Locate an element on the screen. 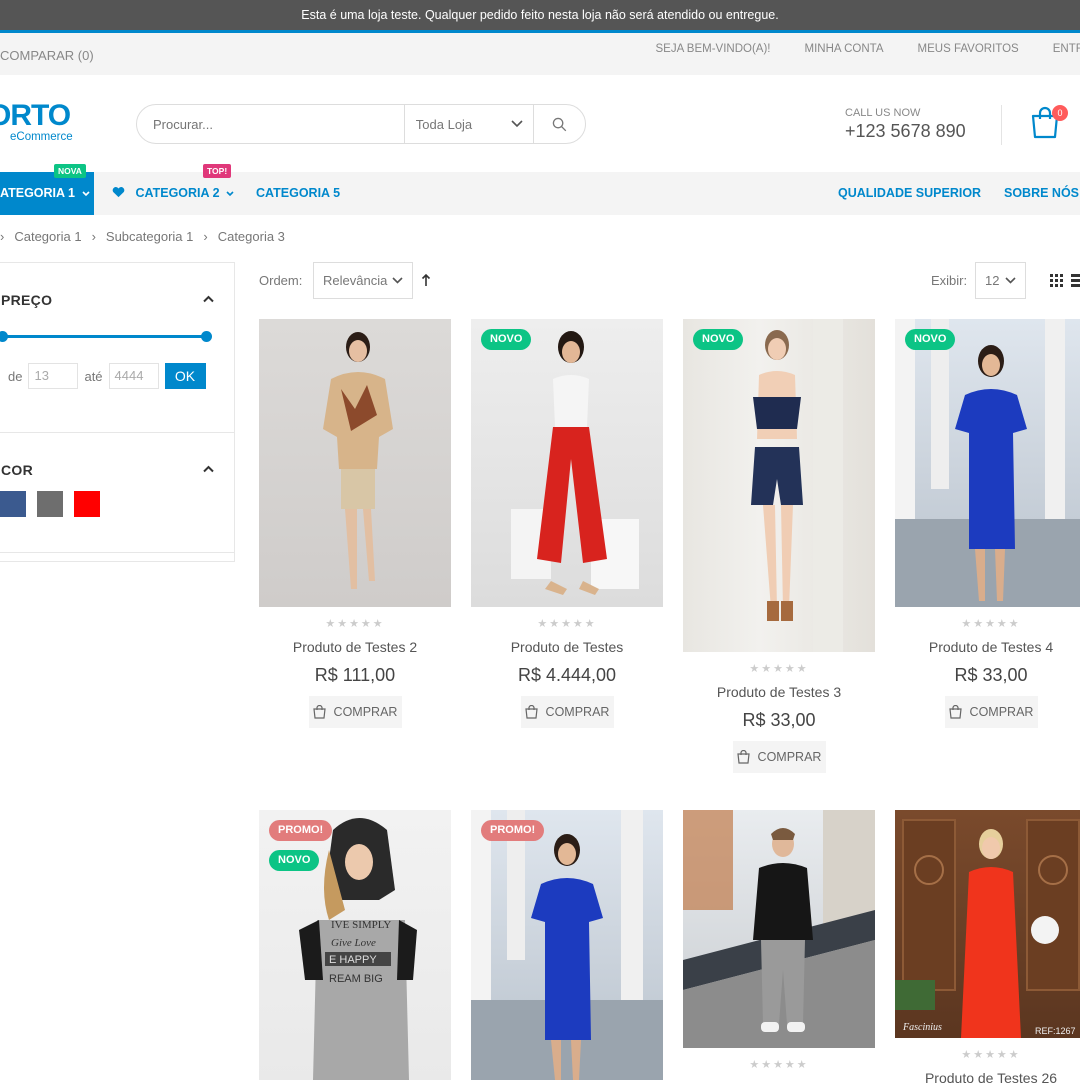 This screenshot has width=1080, height=1086. product-image: PROMO! is located at coordinates (567, 945).